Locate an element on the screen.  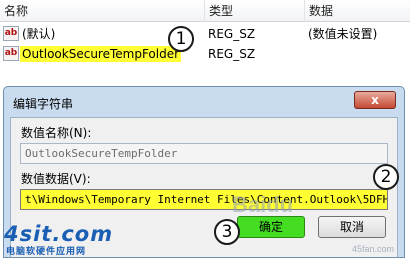
value-data-label: 数值数据(V): is located at coordinates (56, 179).